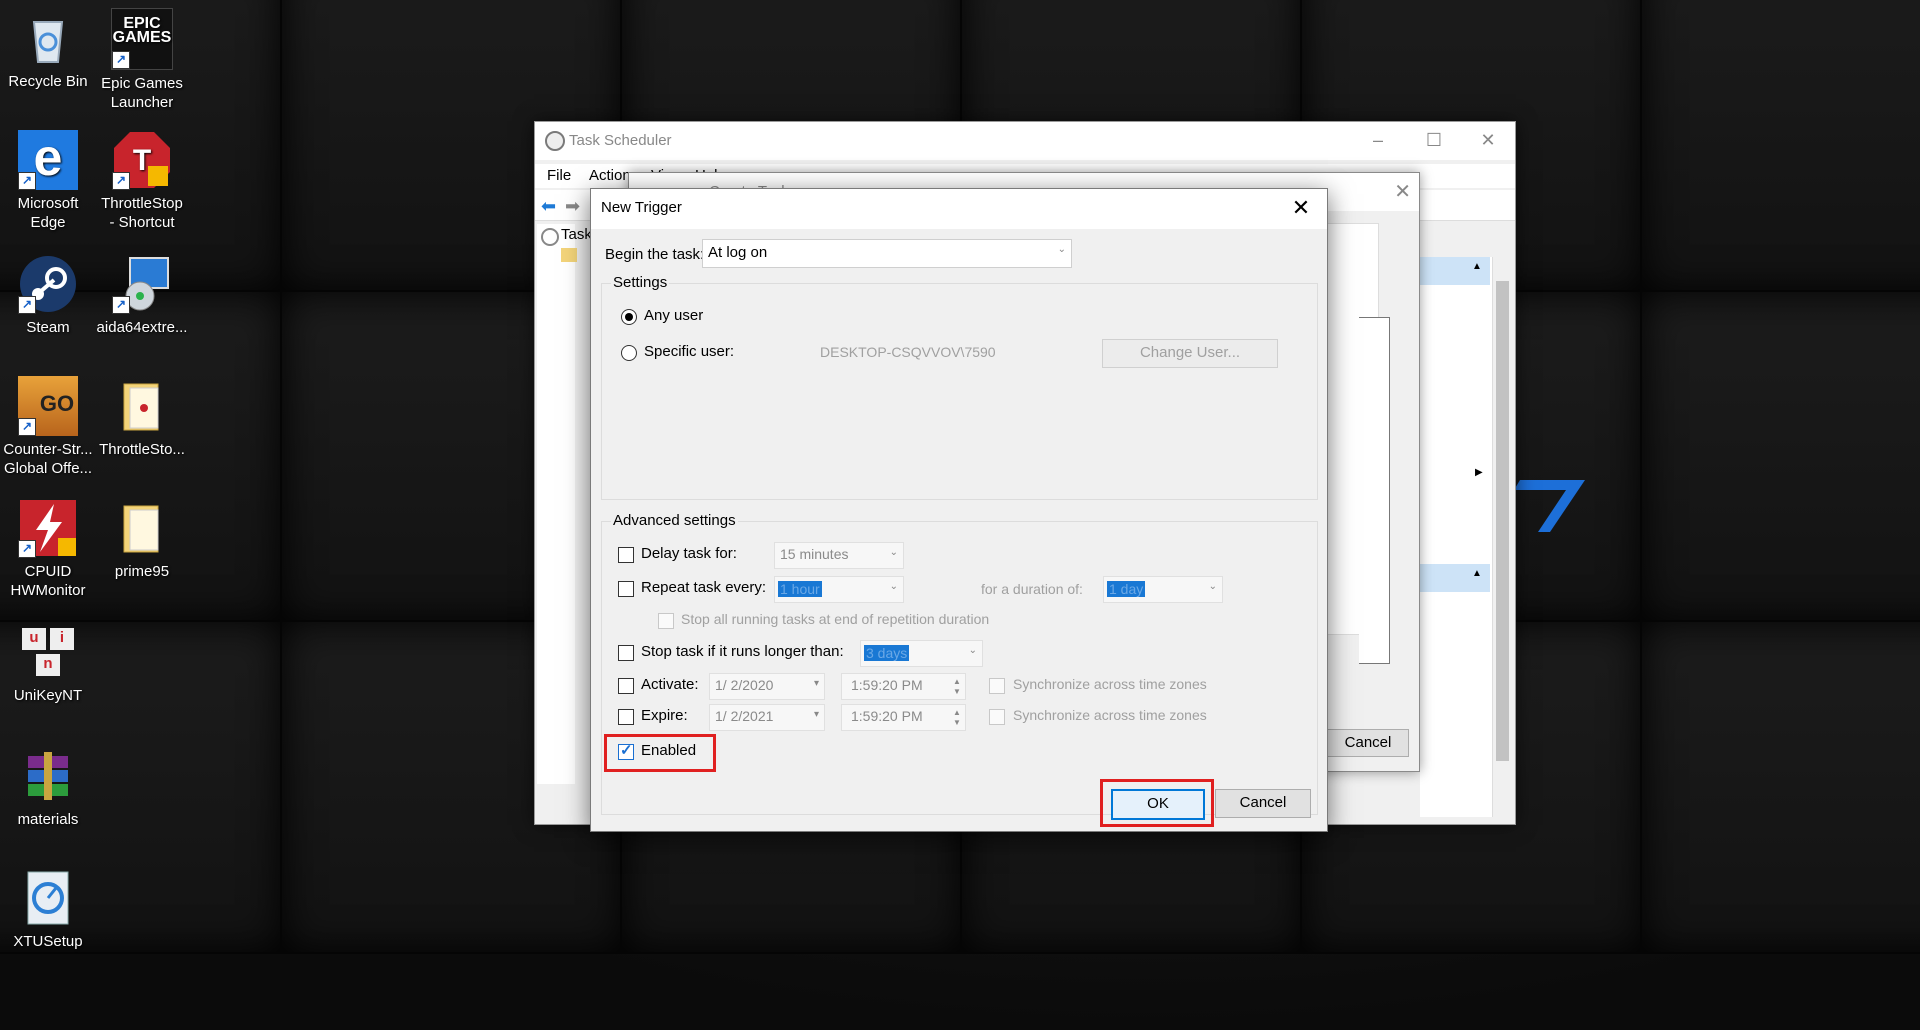  I want to click on delay-task-checkbox, so click(626, 555).